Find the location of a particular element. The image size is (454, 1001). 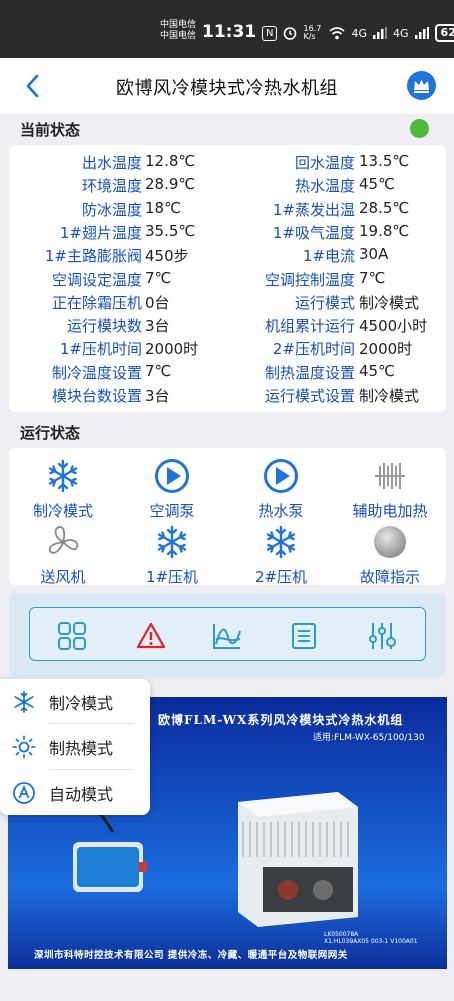

app-header: 欧博风冷模块式冷热水机组 is located at coordinates (227, 86).